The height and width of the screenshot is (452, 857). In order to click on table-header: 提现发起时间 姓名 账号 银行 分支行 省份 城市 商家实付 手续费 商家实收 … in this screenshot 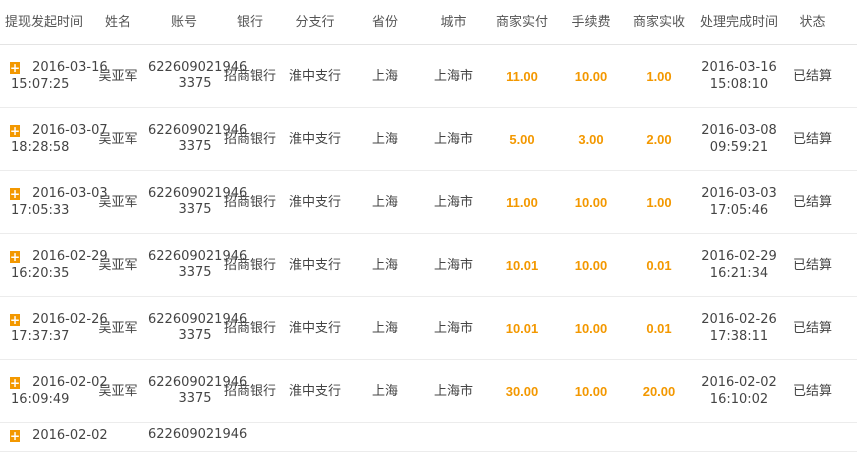, I will do `click(428, 22)`.